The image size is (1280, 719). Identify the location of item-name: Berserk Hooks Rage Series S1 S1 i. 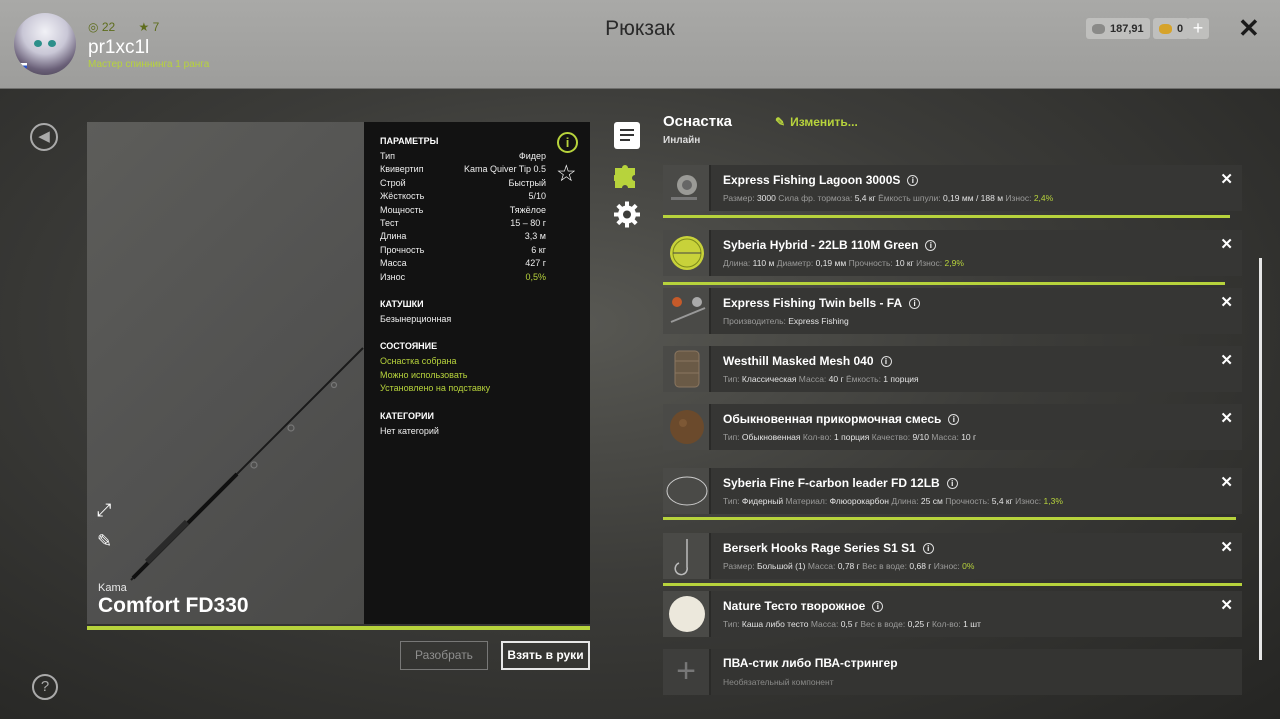
(828, 548).